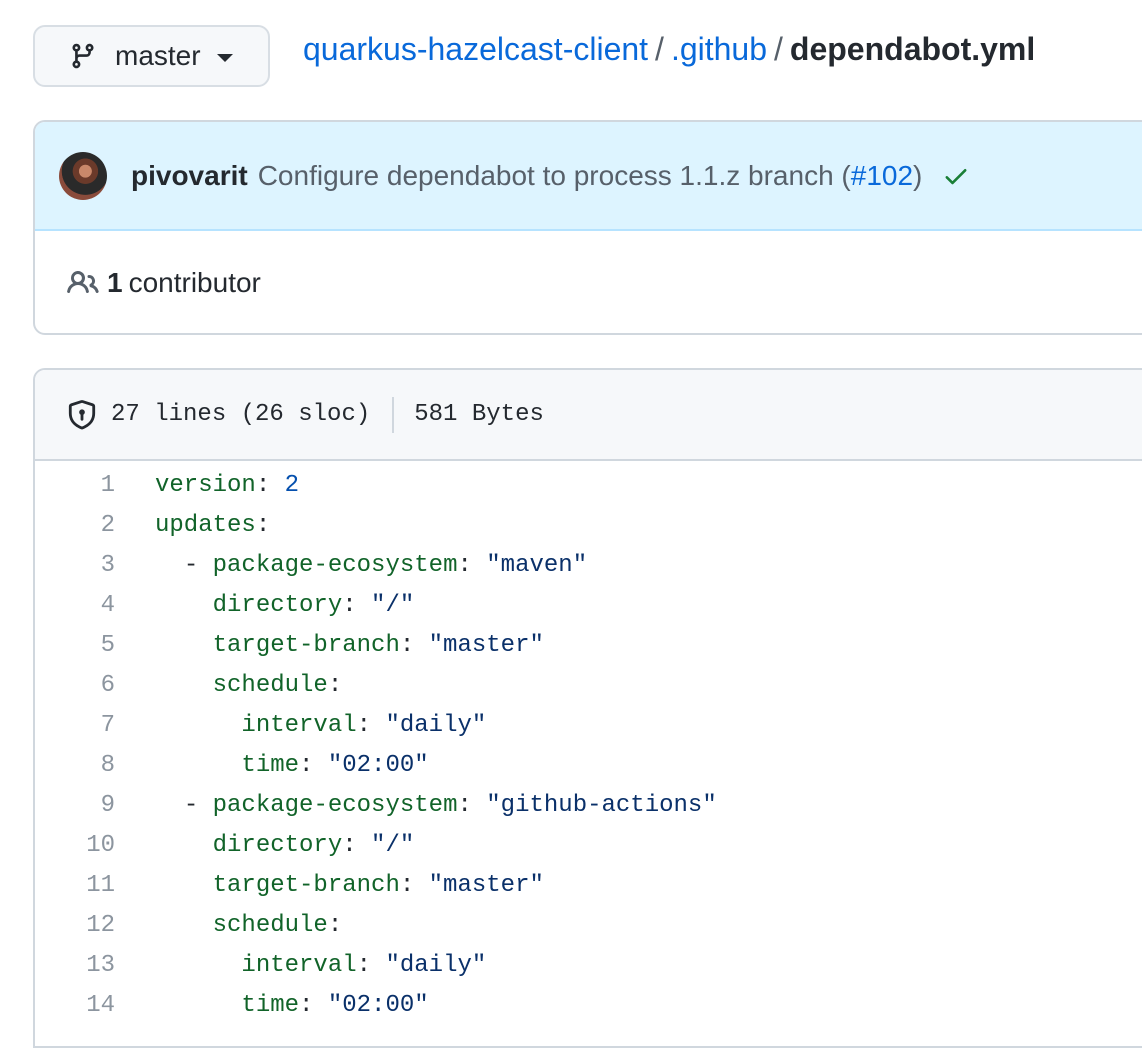  I want to click on code-line: 11 target-branch: "master", so click(588, 886).